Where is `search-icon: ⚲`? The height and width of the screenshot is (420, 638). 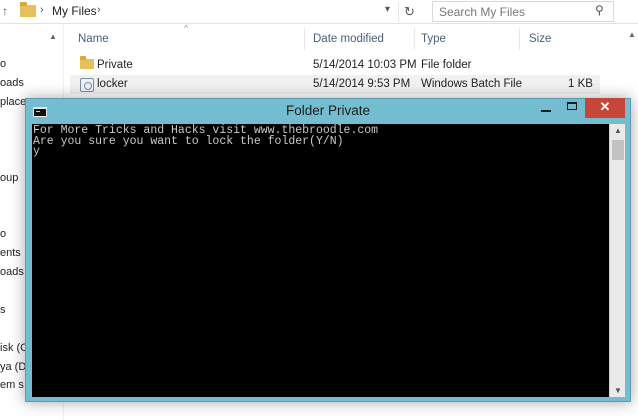
search-icon: ⚲ is located at coordinates (599, 10).